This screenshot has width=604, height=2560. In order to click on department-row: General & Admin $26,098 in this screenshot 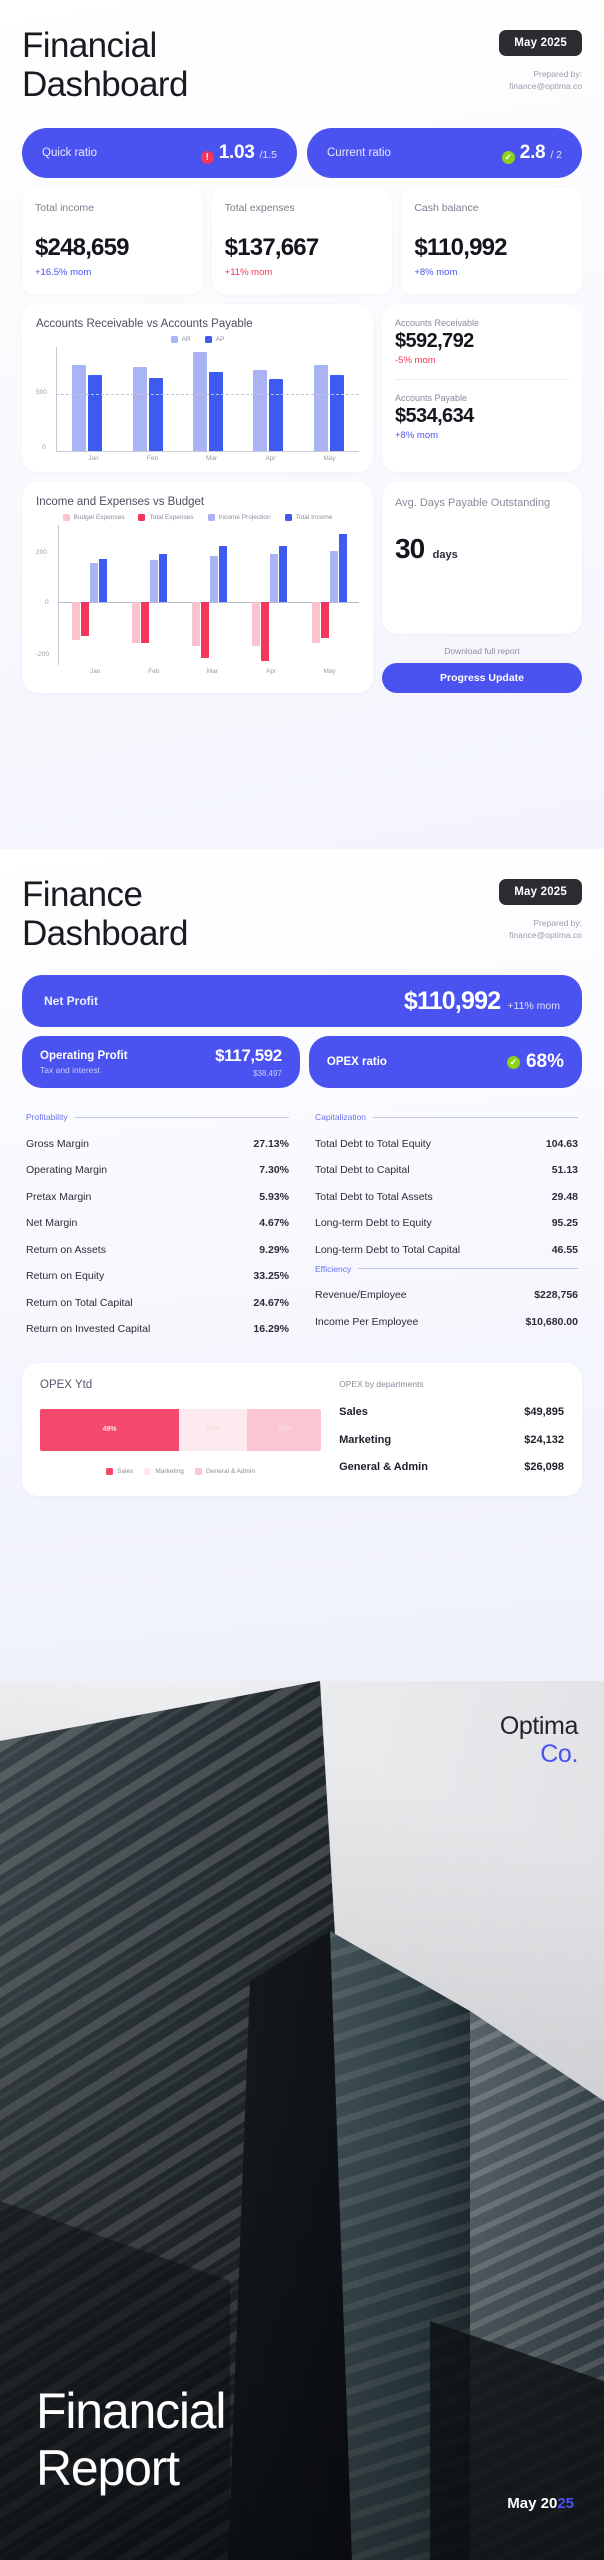, I will do `click(451, 1468)`.